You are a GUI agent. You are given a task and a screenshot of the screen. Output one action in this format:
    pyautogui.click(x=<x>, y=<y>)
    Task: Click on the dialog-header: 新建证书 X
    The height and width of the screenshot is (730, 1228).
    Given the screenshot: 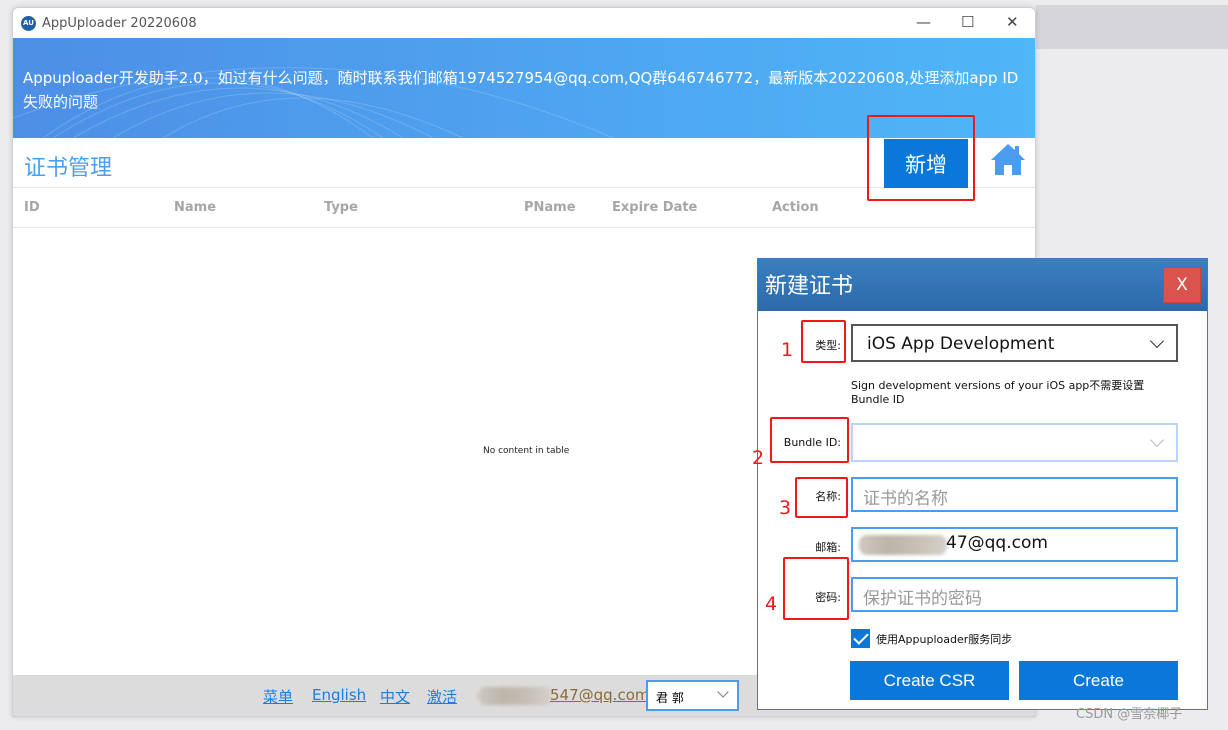 What is the action you would take?
    pyautogui.click(x=982, y=285)
    